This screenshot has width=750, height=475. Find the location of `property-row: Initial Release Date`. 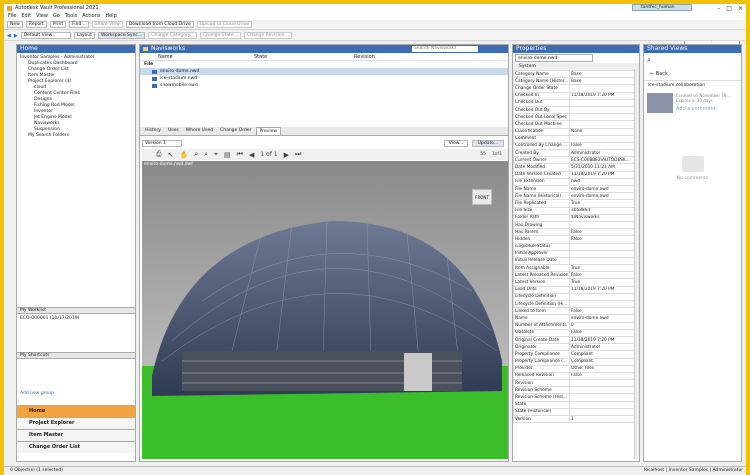

property-row: Initial Release Date is located at coordinates (576, 261).